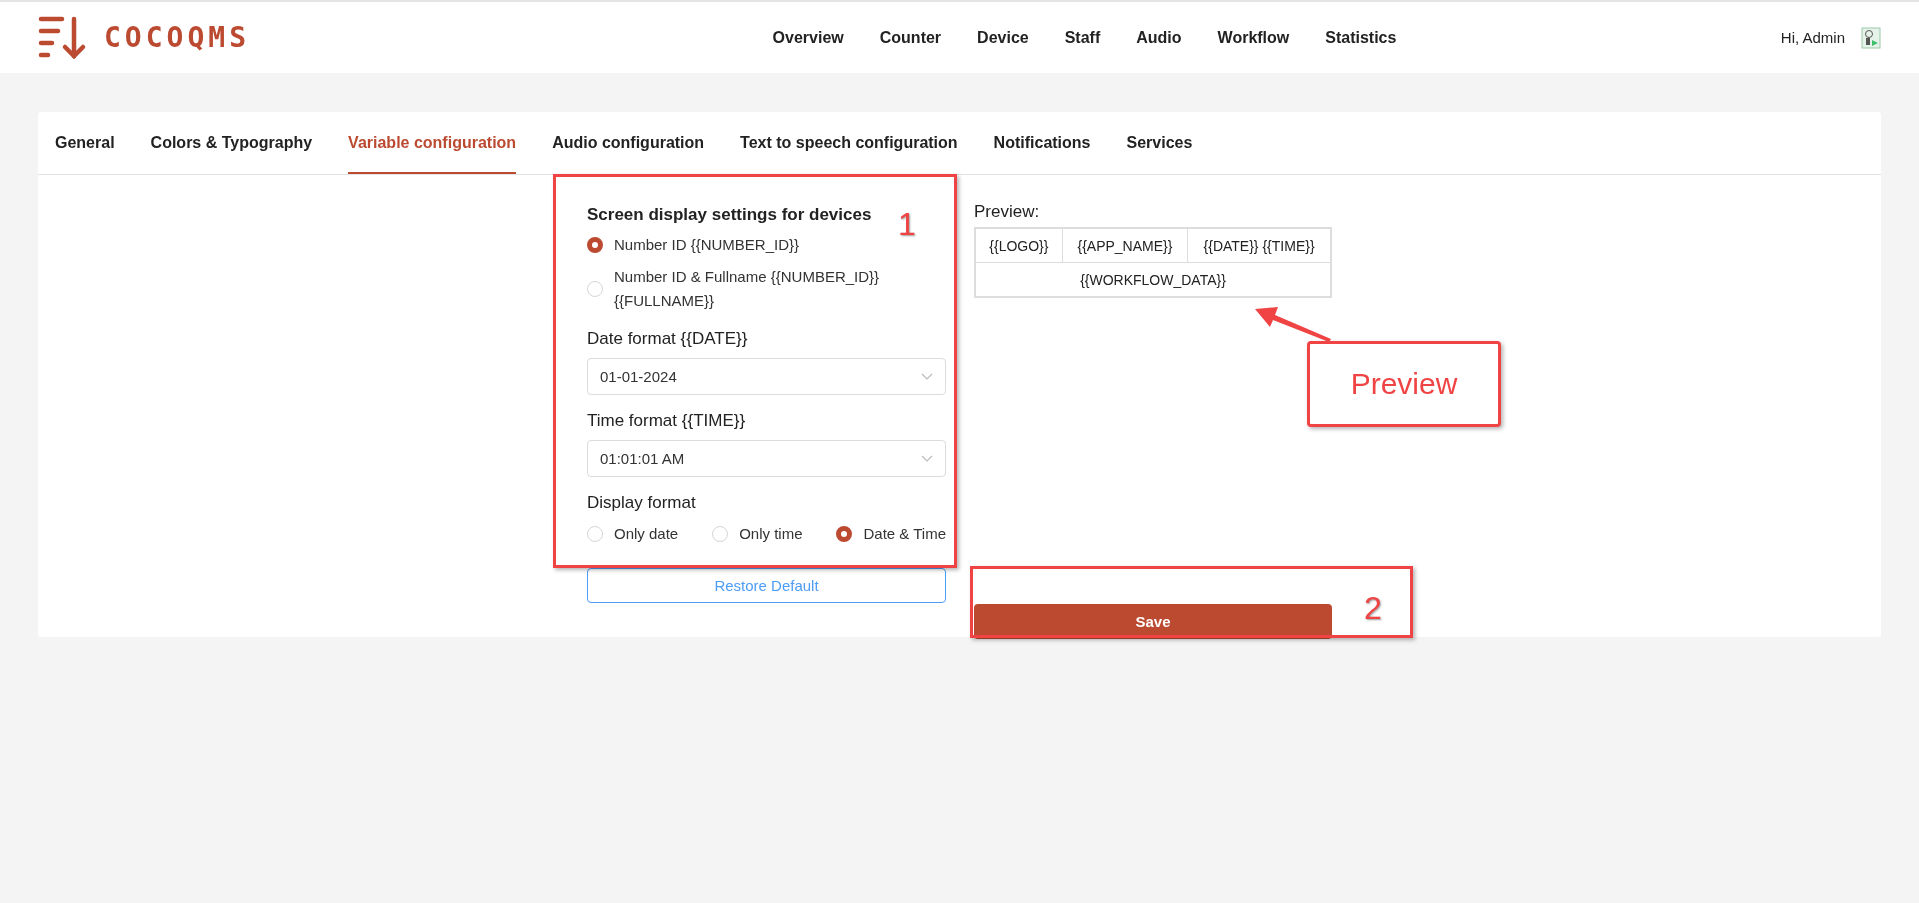 The image size is (1919, 903). What do you see at coordinates (1042, 143) in the screenshot?
I see `settings-tab: Notifications` at bounding box center [1042, 143].